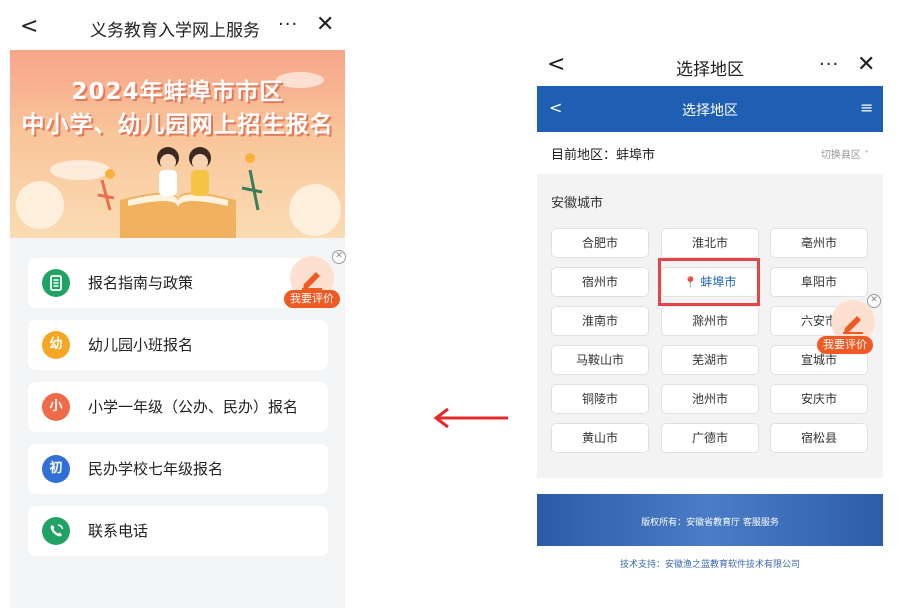 The width and height of the screenshot is (906, 608). What do you see at coordinates (56, 345) in the screenshot?
I see `kindergarten-badge-icon: 幼` at bounding box center [56, 345].